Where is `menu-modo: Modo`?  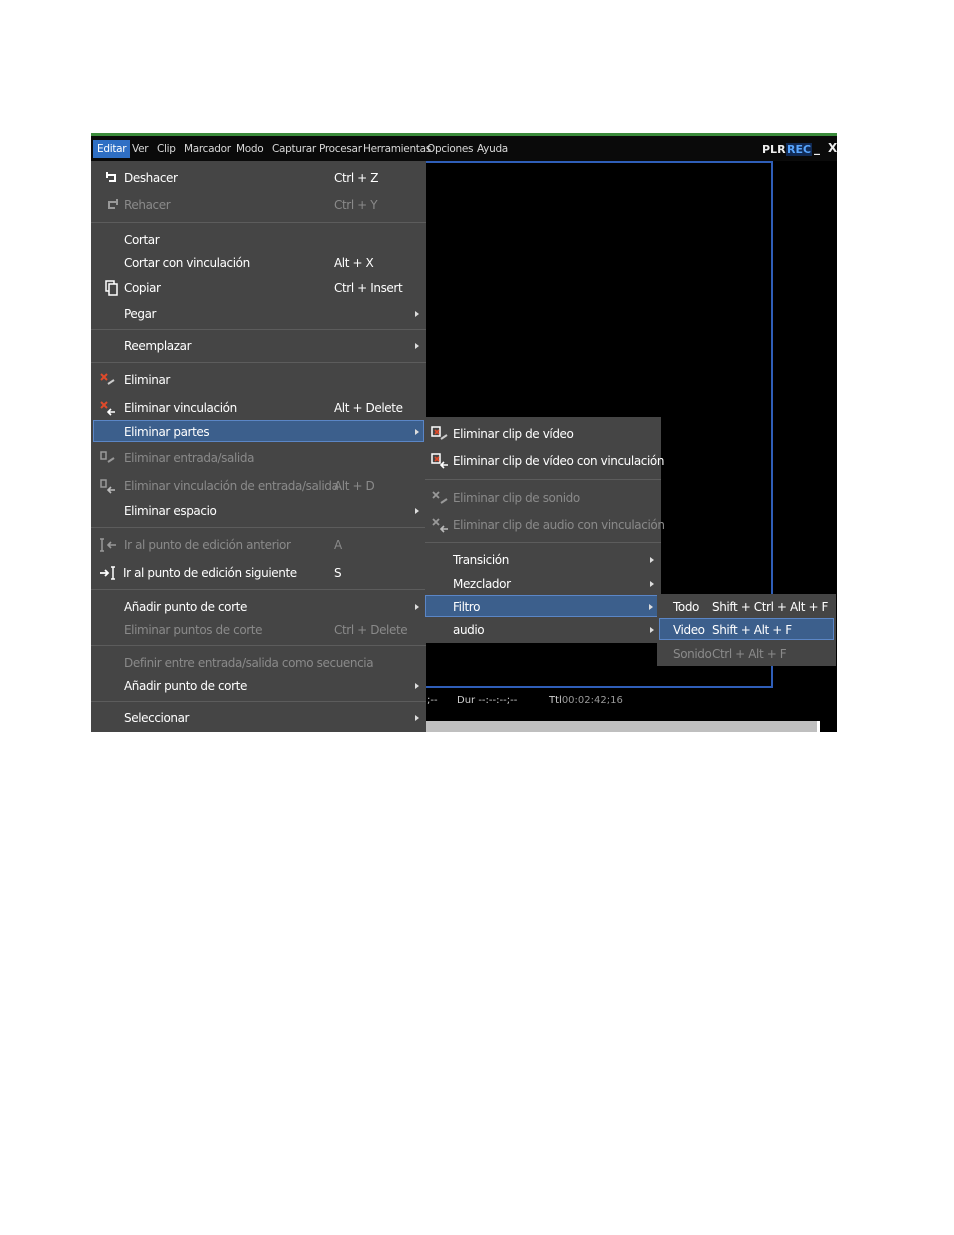 menu-modo: Modo is located at coordinates (249, 149).